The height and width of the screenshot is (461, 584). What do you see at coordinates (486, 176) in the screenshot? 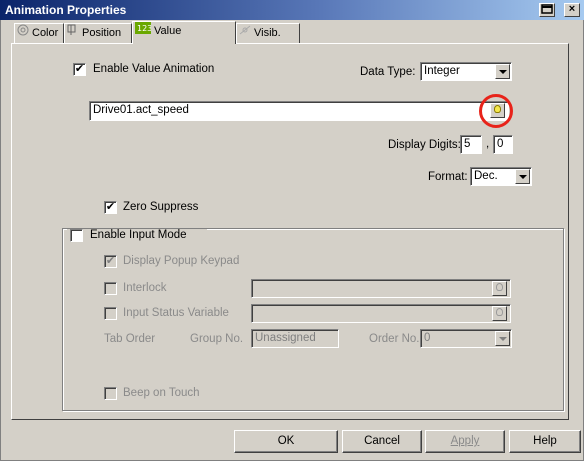
I see `format-value: Dec.` at bounding box center [486, 176].